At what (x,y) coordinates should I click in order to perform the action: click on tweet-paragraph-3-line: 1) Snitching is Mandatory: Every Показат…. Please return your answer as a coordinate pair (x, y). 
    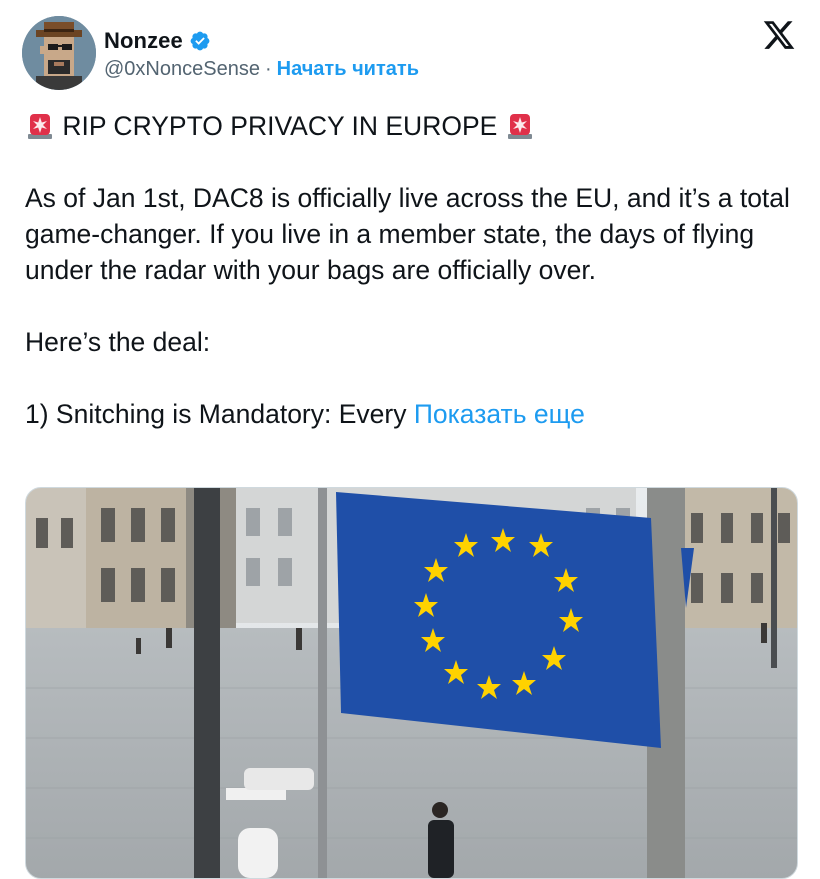
    Looking at the image, I should click on (410, 414).